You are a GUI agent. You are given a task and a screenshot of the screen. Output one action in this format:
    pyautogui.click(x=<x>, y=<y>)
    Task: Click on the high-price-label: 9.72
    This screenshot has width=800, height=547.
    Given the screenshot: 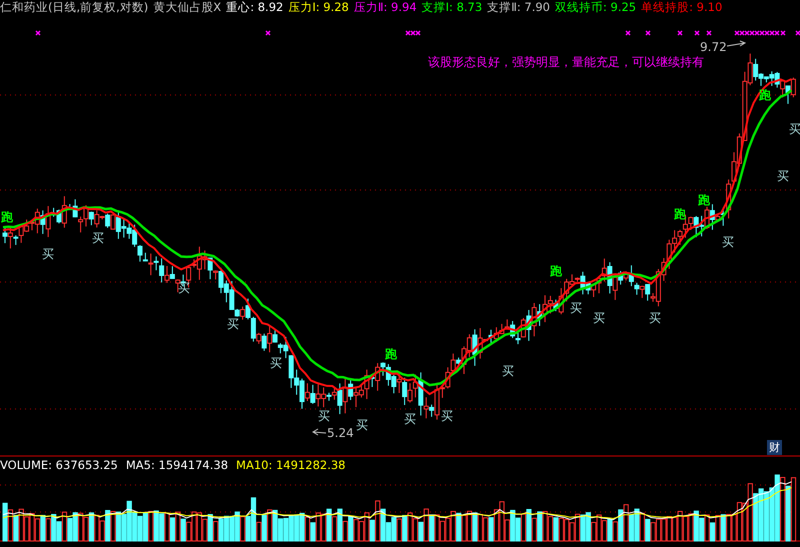 What is the action you would take?
    pyautogui.click(x=713, y=47)
    